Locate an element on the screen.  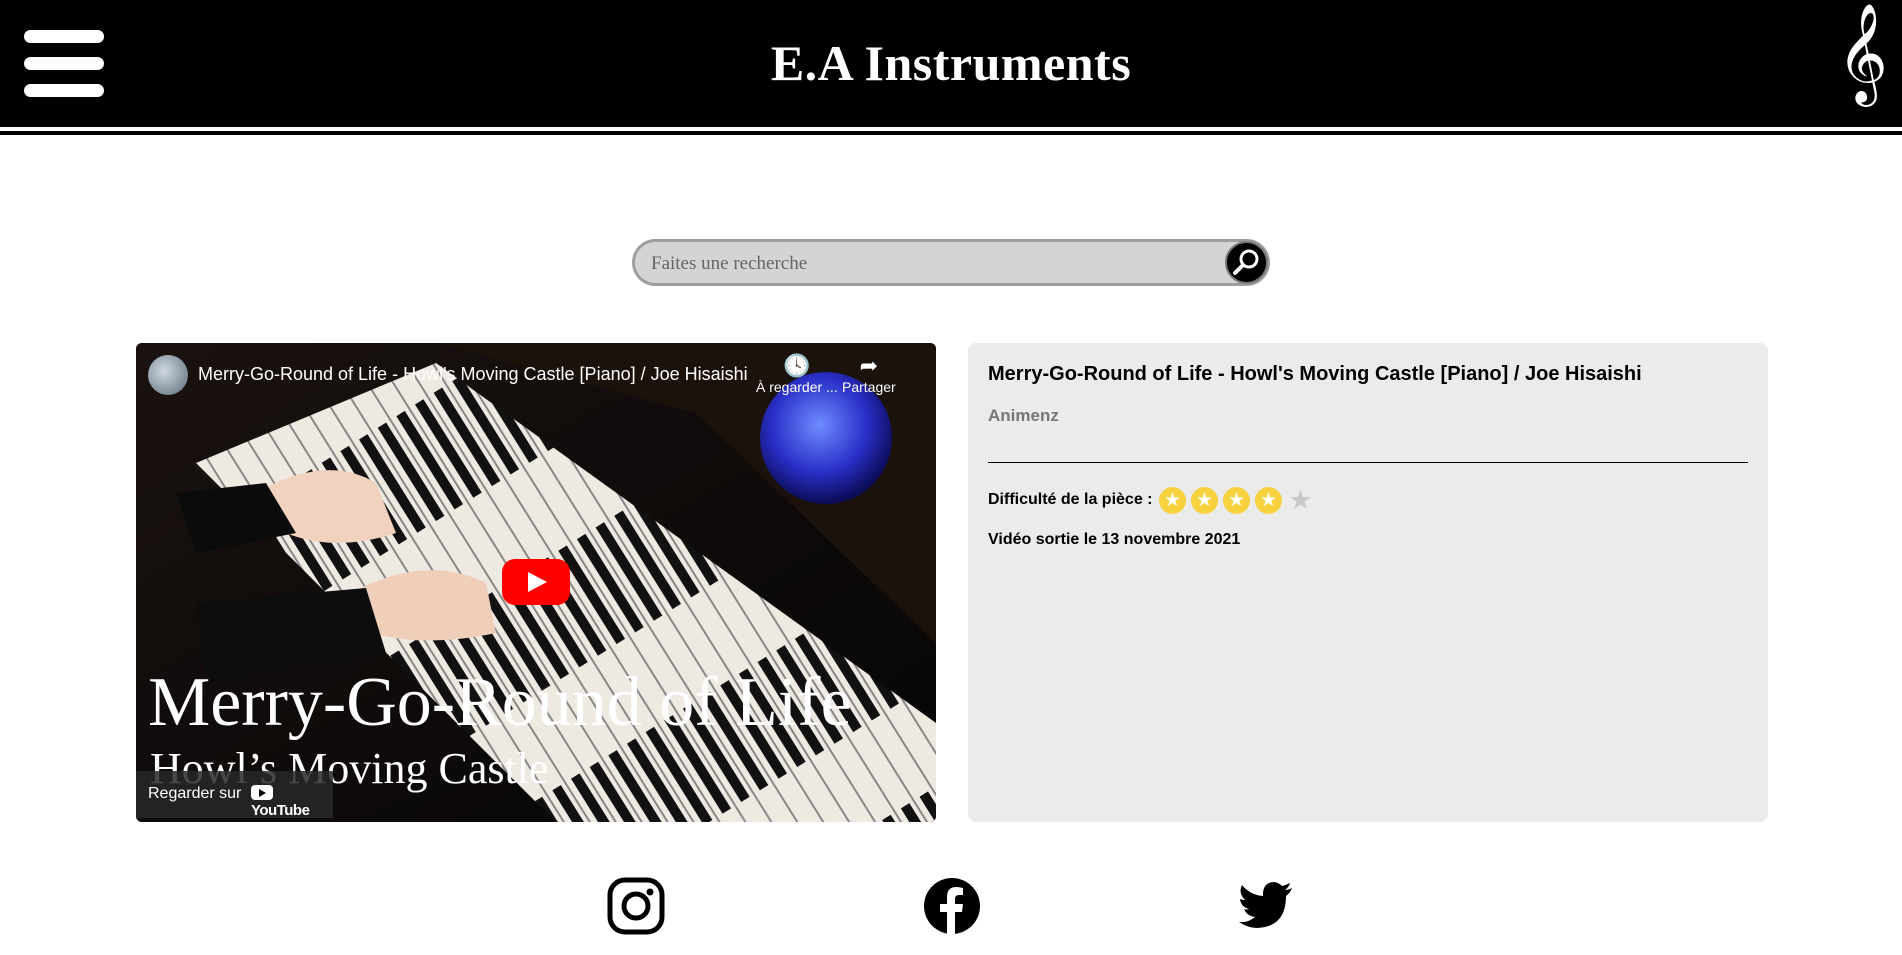
search-input is located at coordinates (921, 264).